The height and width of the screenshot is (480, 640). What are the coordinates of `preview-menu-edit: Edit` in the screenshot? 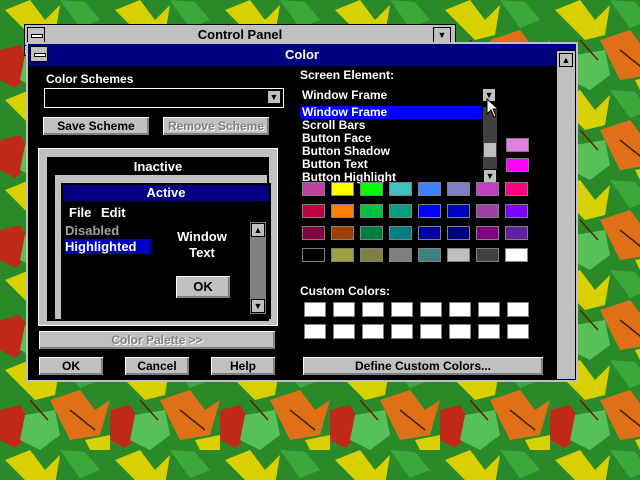 It's located at (113, 212).